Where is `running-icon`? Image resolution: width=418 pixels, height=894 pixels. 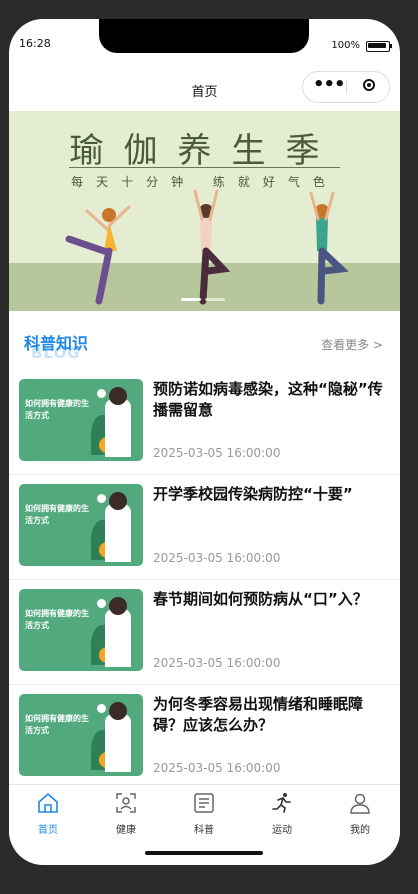
running-icon is located at coordinates (281, 803).